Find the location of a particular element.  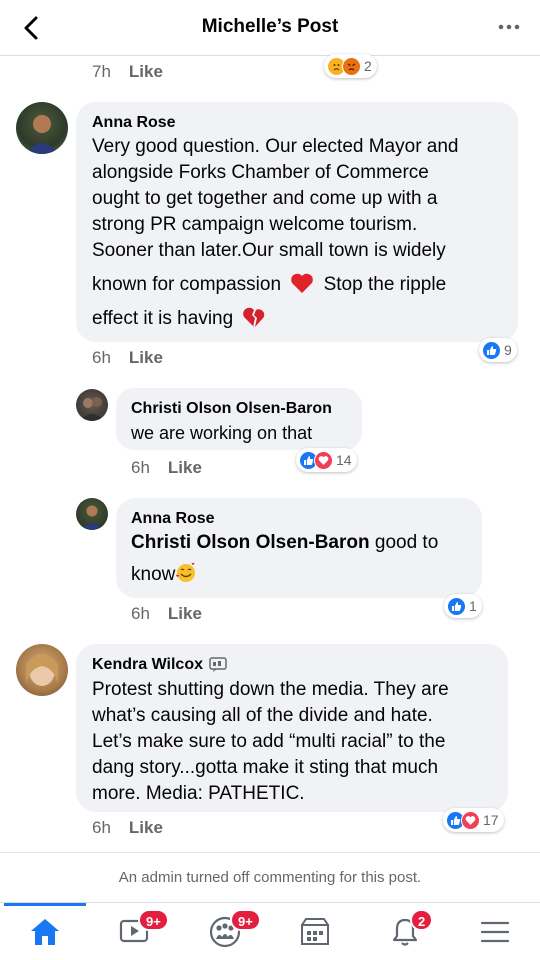

broken-heart-emoji-icon is located at coordinates (254, 317).